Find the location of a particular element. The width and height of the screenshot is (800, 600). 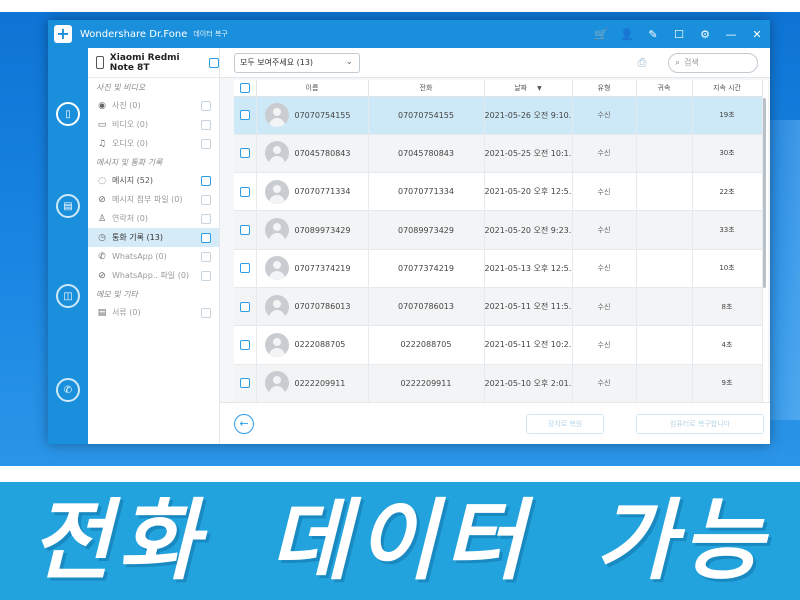

category-item-whatsapp: ✆ WhatsApp (0) is located at coordinates (153, 256).